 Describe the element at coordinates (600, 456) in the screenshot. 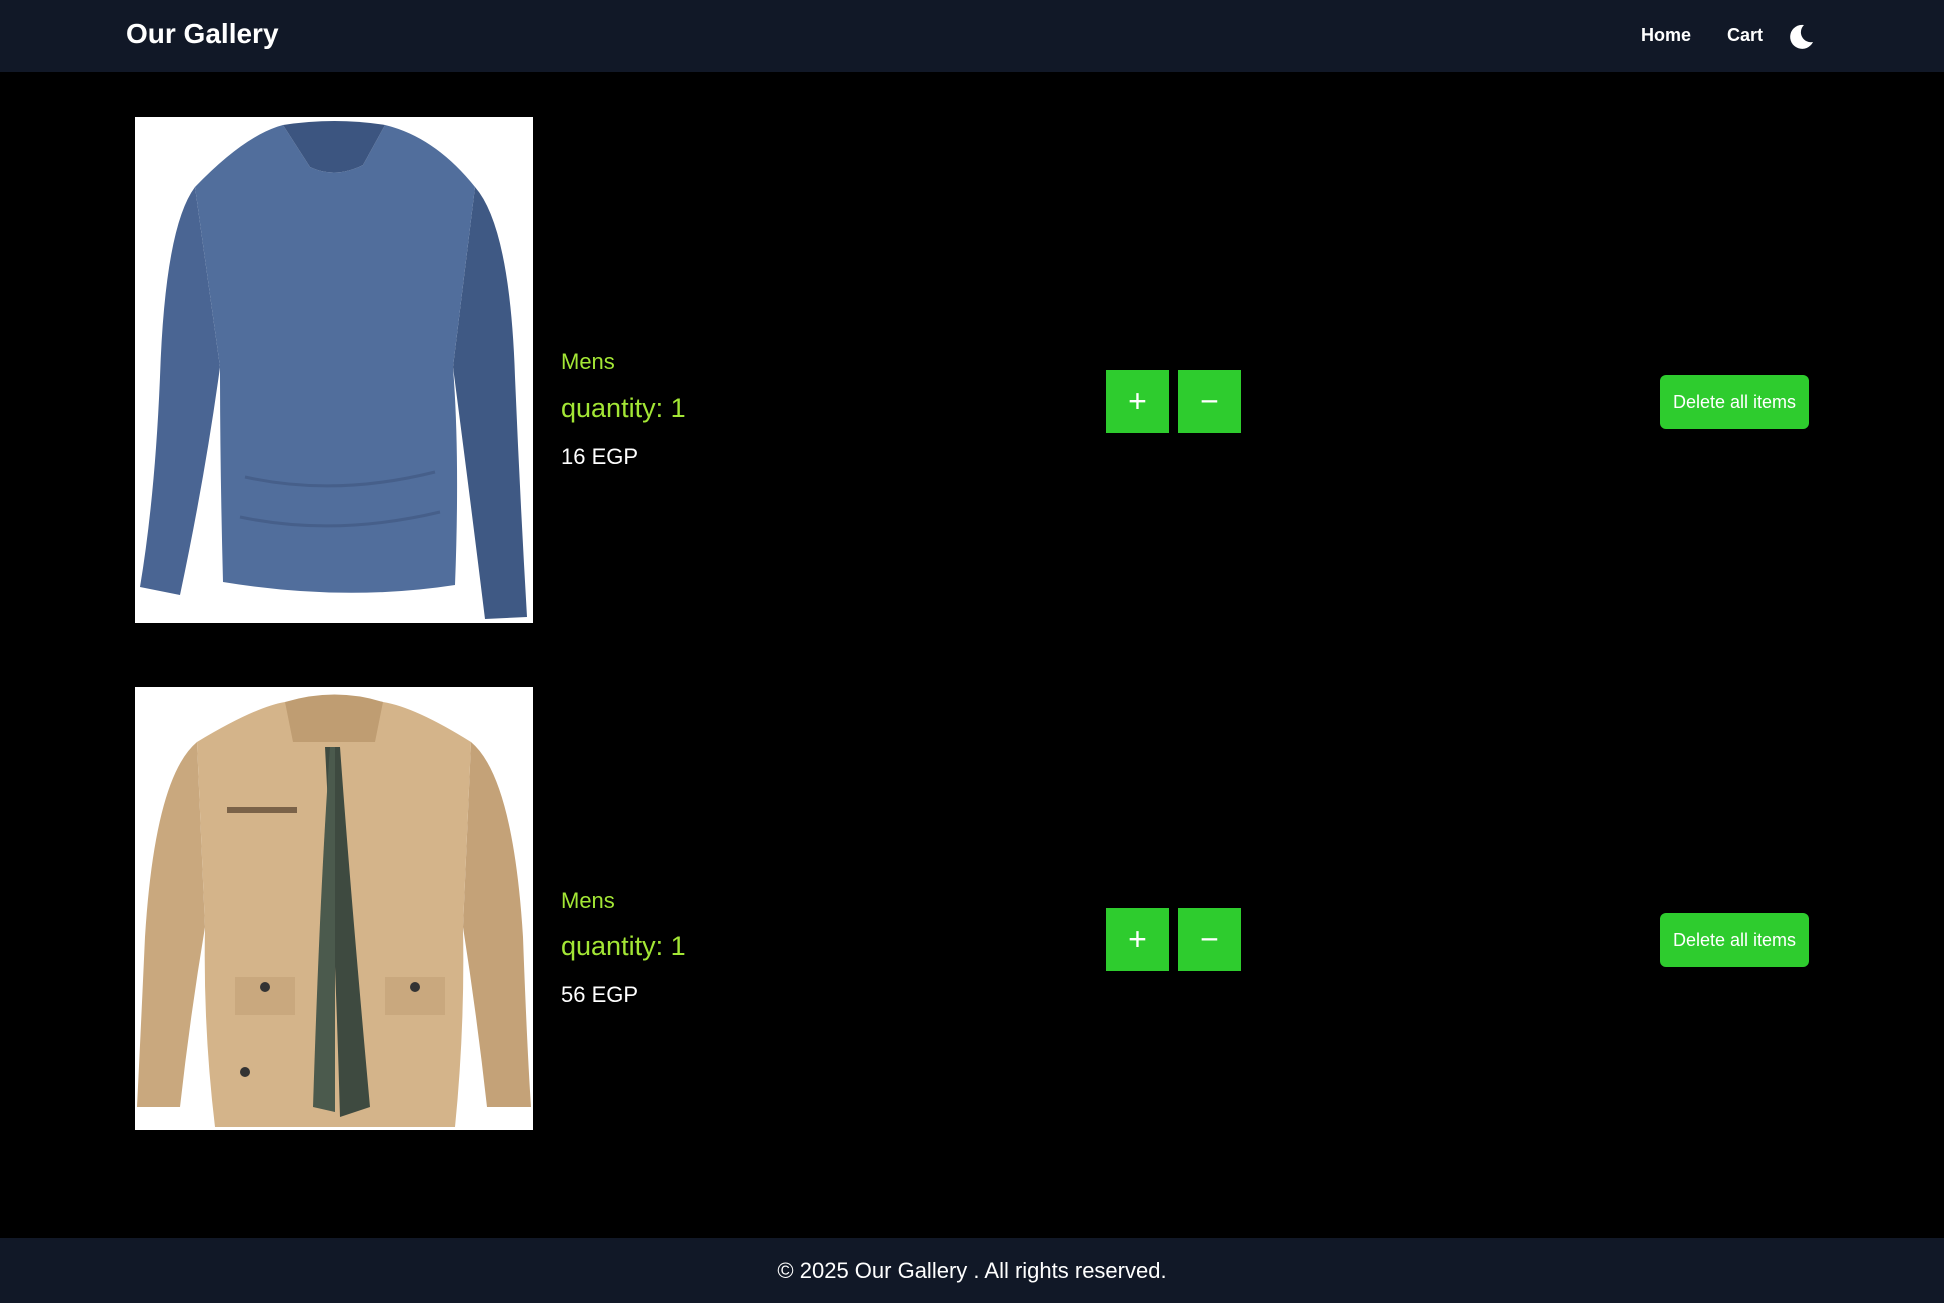

I see `product-price: 16 EGP` at that location.